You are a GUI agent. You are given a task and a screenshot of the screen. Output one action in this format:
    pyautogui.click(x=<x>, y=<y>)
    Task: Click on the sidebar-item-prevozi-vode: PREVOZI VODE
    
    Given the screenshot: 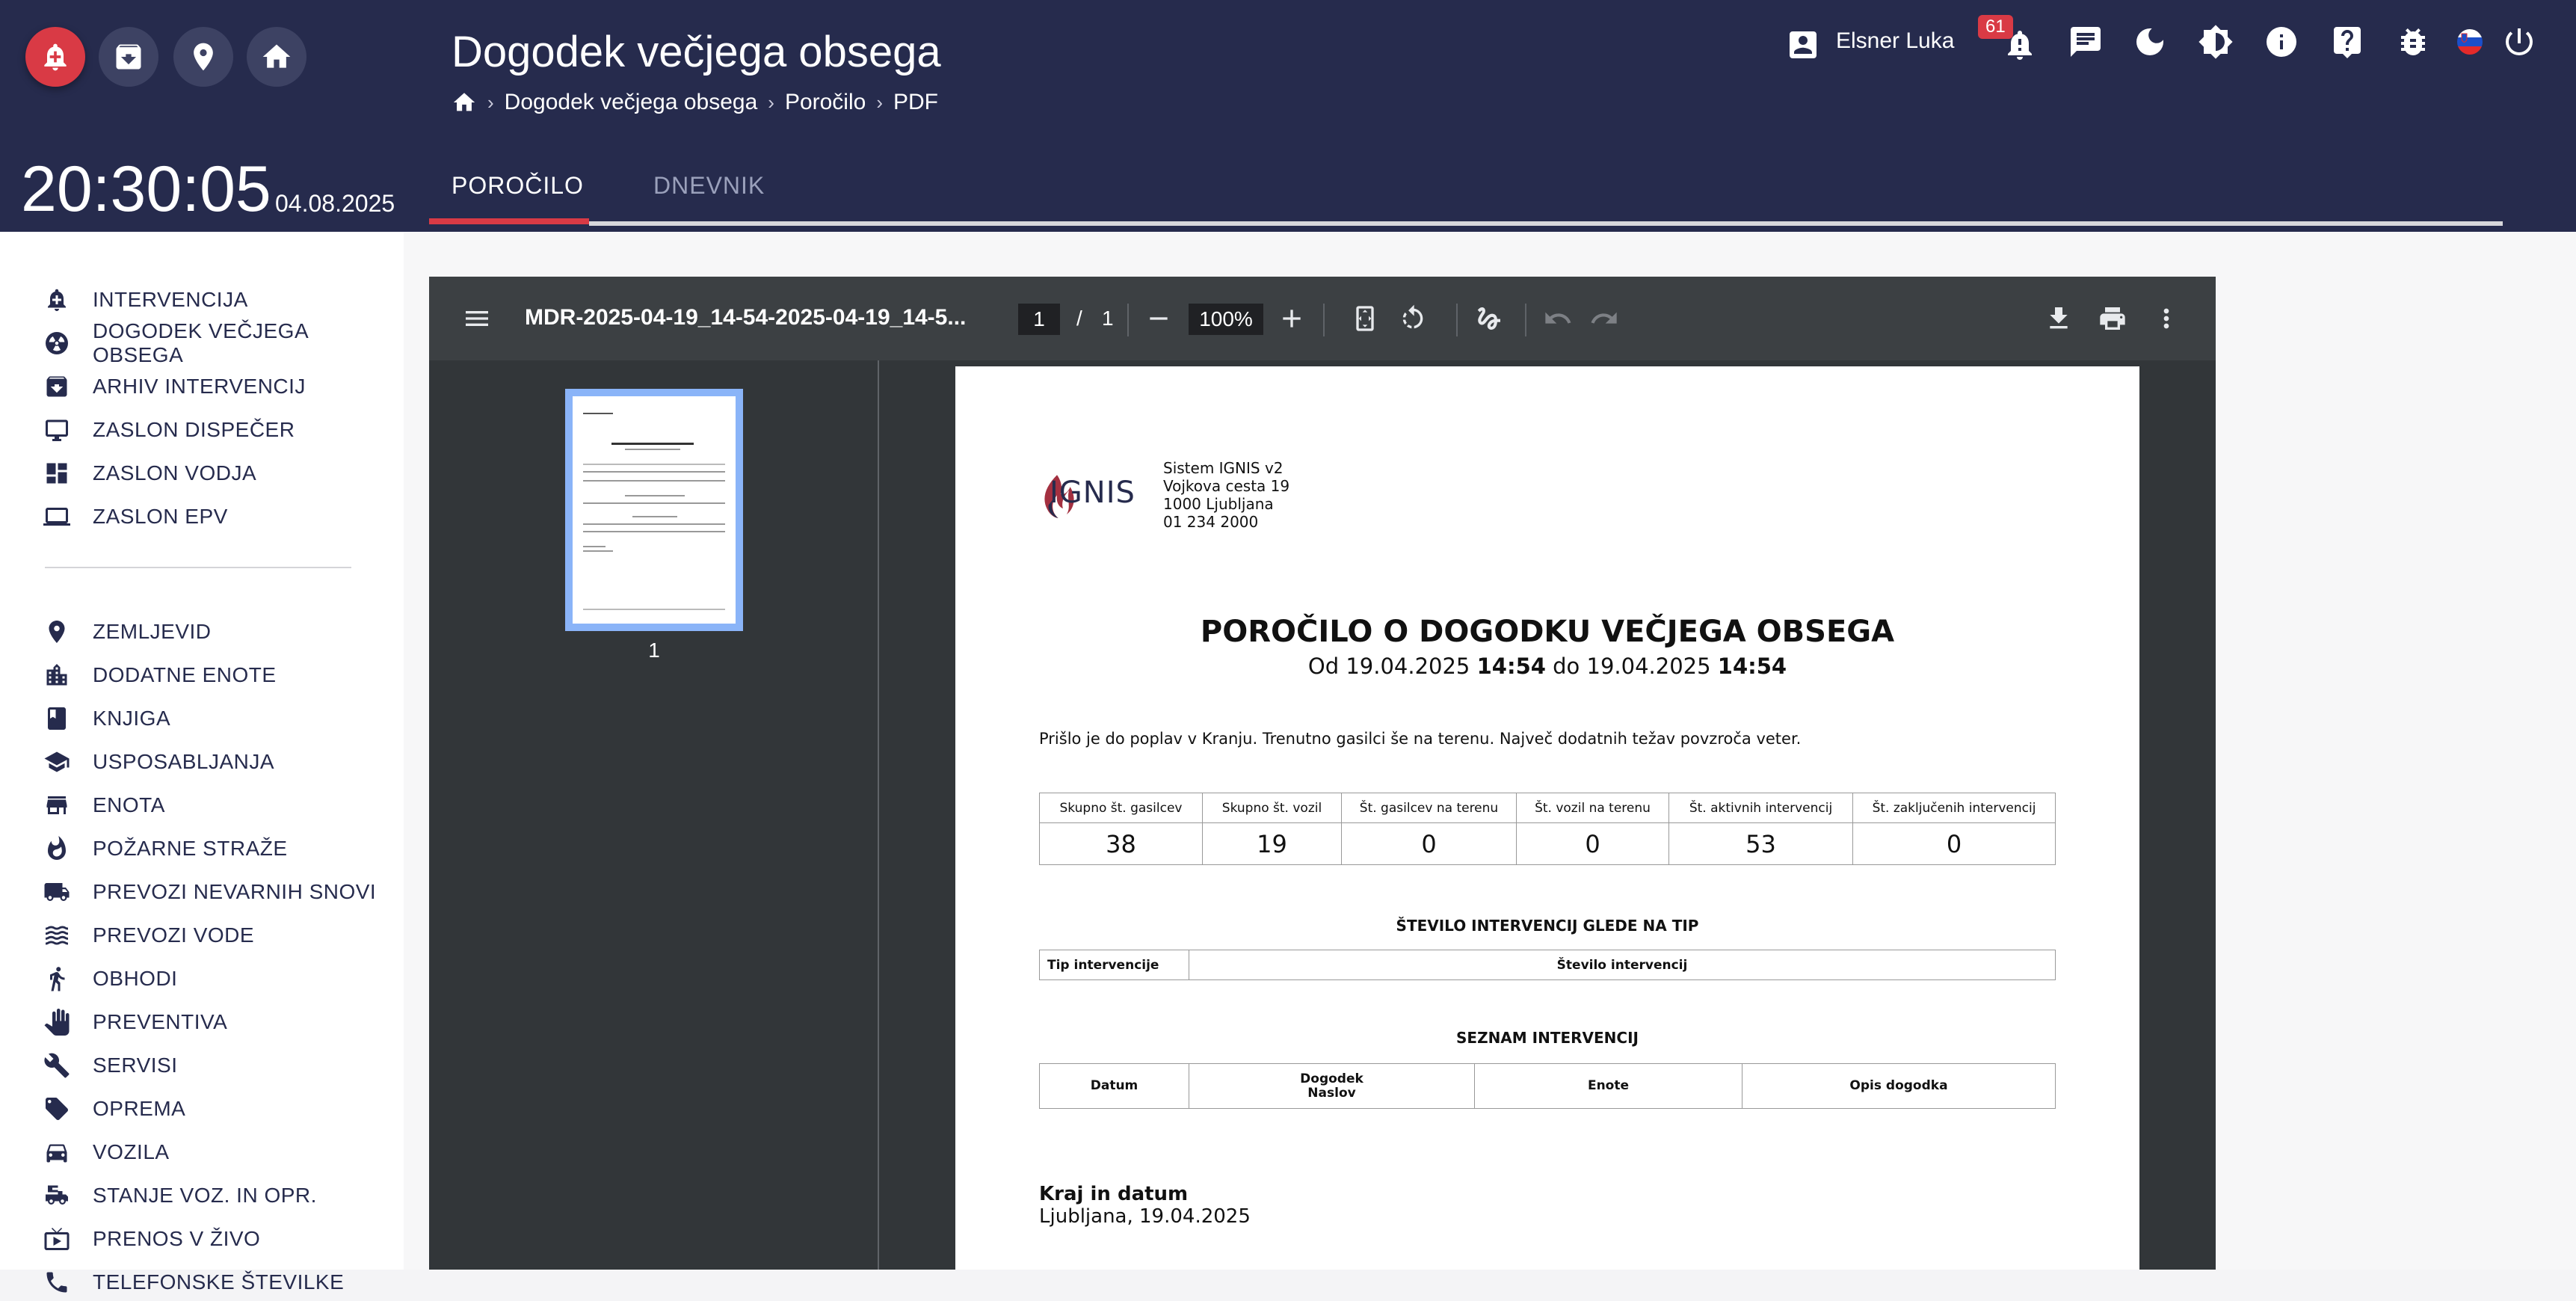 What is the action you would take?
    pyautogui.click(x=148, y=935)
    